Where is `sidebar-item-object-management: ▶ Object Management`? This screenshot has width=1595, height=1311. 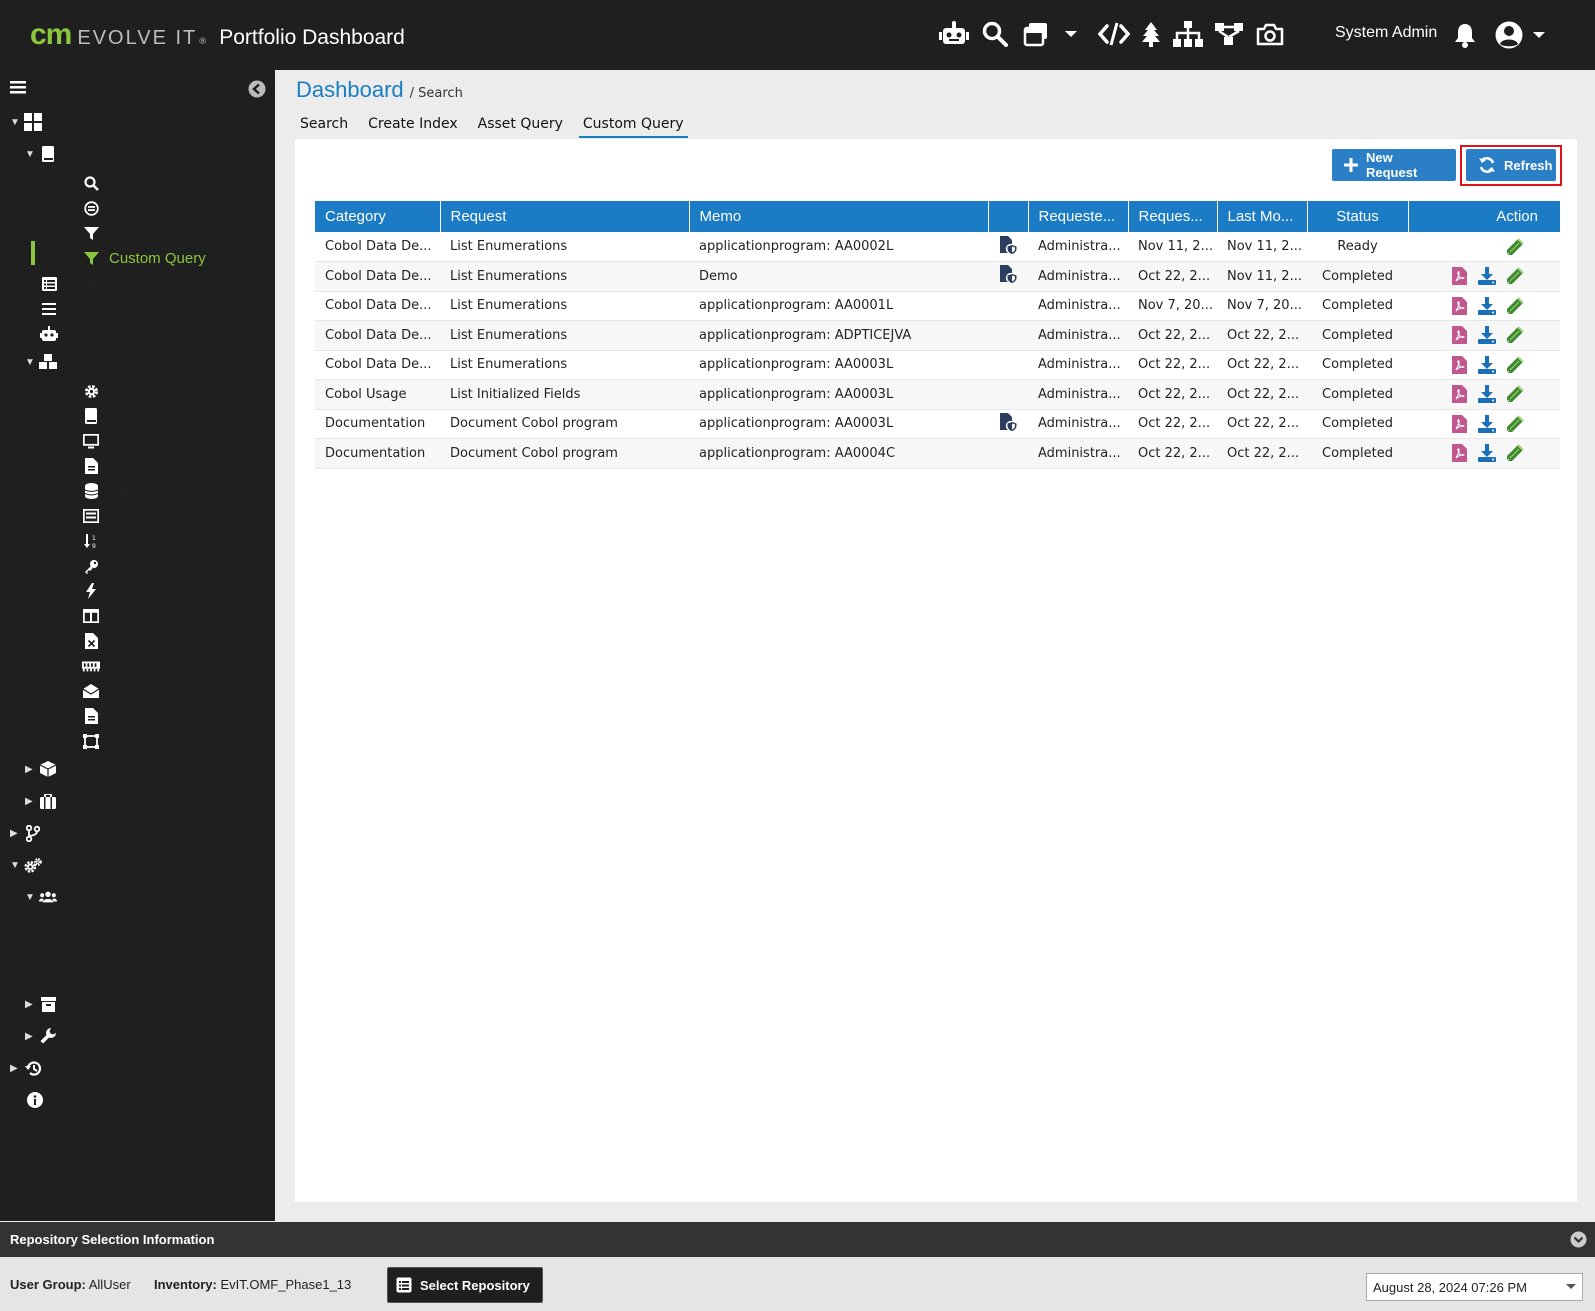 sidebar-item-object-management: ▶ Object Management is located at coordinates (113, 769).